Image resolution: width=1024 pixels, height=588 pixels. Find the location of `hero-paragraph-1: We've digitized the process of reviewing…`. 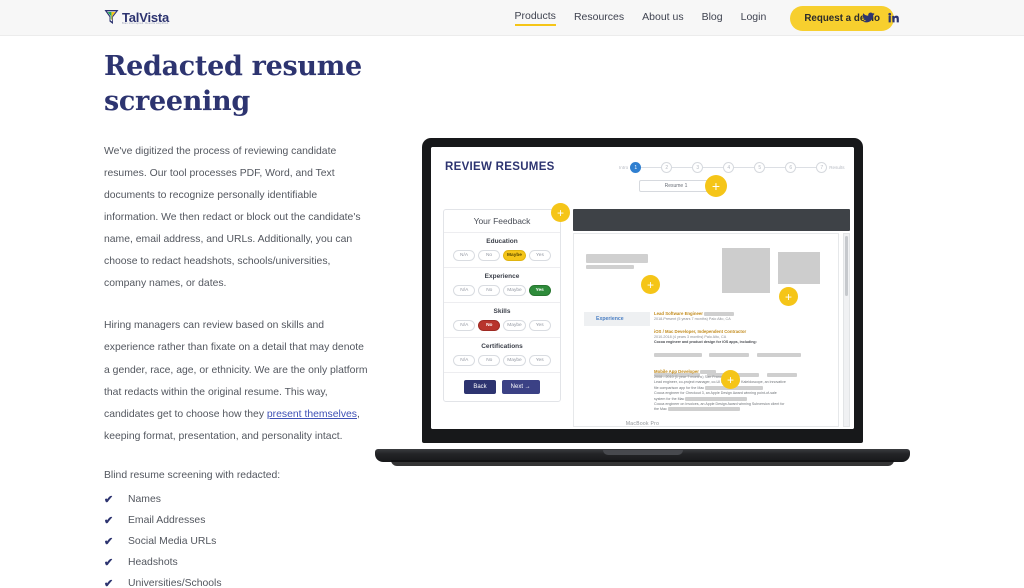

hero-paragraph-1: We've digitized the process of reviewing… is located at coordinates (232, 218).